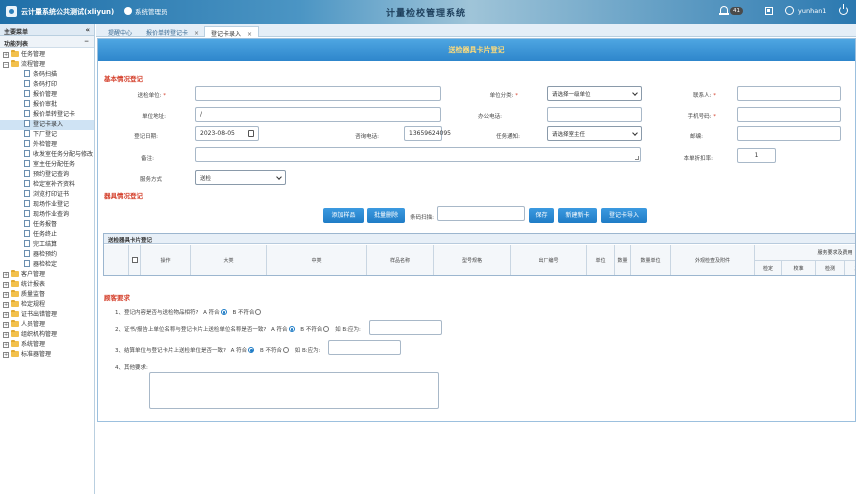 Image resolution: width=856 pixels, height=494 pixels. Describe the element at coordinates (789, 10) in the screenshot. I see `user-avatar-icon` at that location.